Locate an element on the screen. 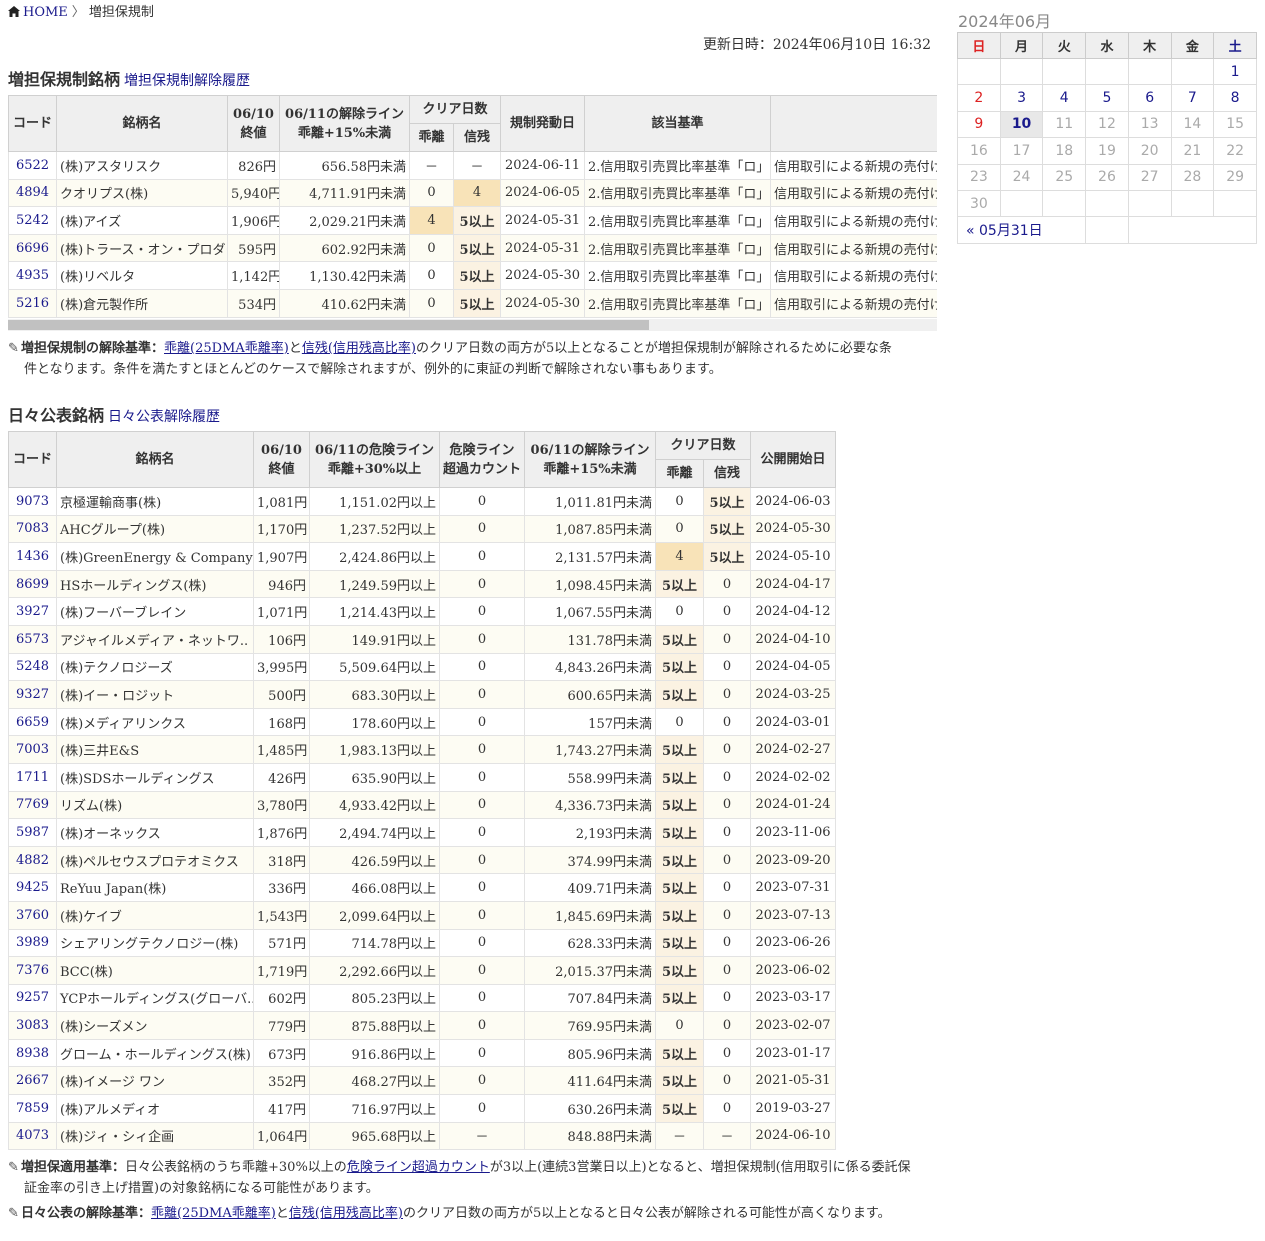 This screenshot has width=1265, height=1241. danger-count-help-link: 危険ライン超過カウント is located at coordinates (418, 1167).